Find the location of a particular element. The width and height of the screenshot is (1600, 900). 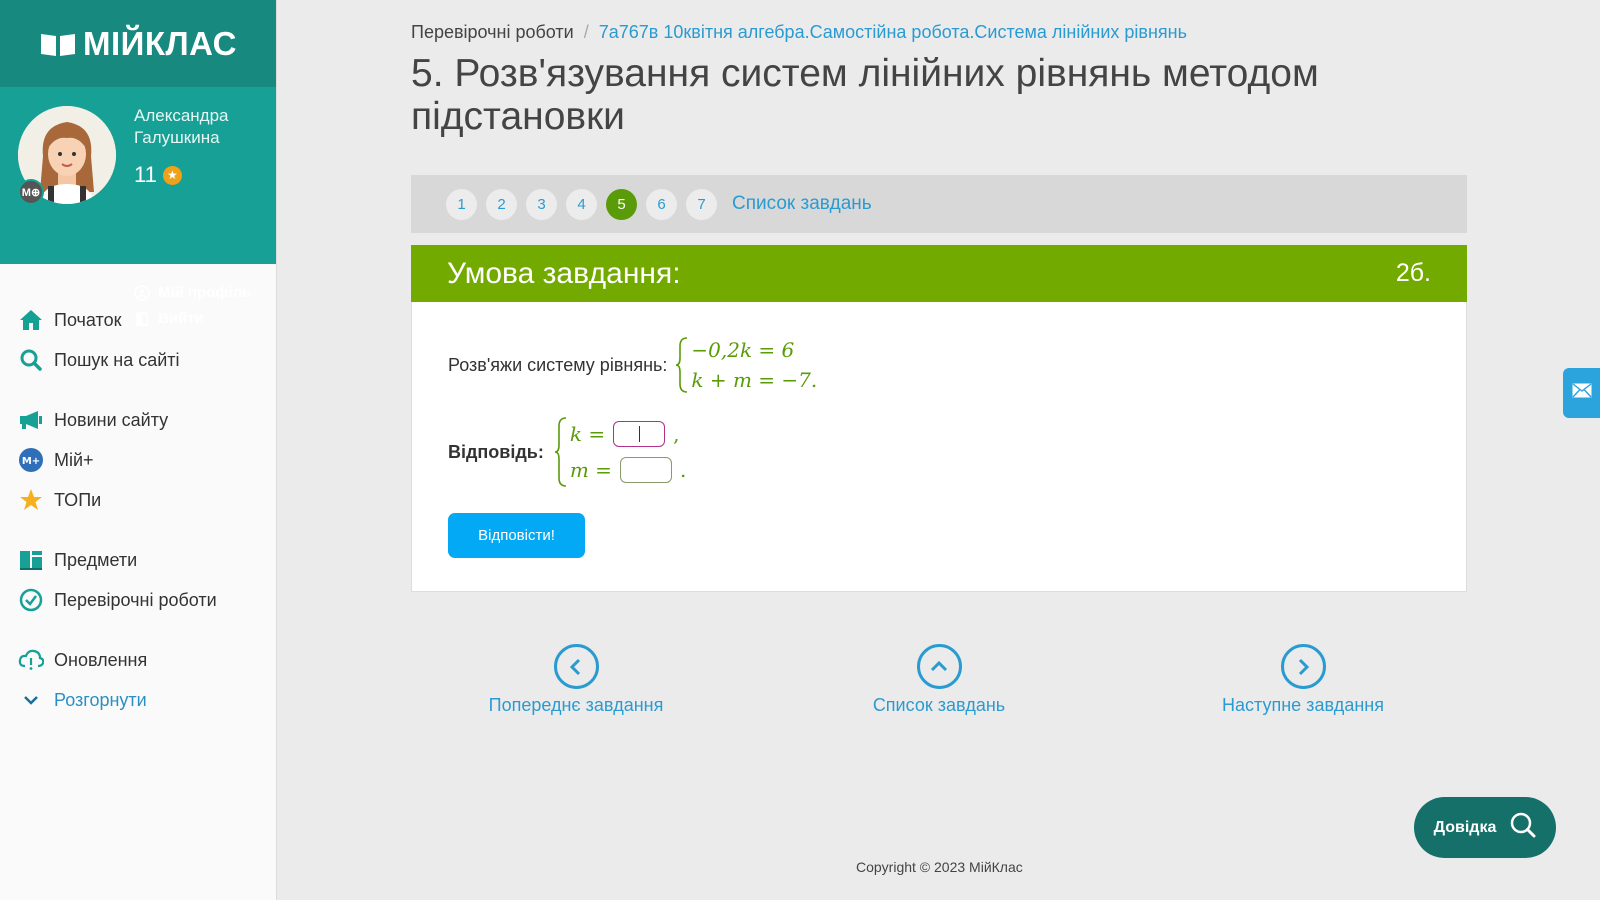

equation-2: k + m = −7. is located at coordinates (754, 380).